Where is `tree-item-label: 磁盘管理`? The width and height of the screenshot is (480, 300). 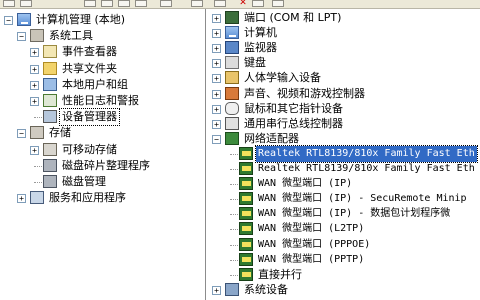
tree-item-label: 磁盘管理 is located at coordinates (84, 181).